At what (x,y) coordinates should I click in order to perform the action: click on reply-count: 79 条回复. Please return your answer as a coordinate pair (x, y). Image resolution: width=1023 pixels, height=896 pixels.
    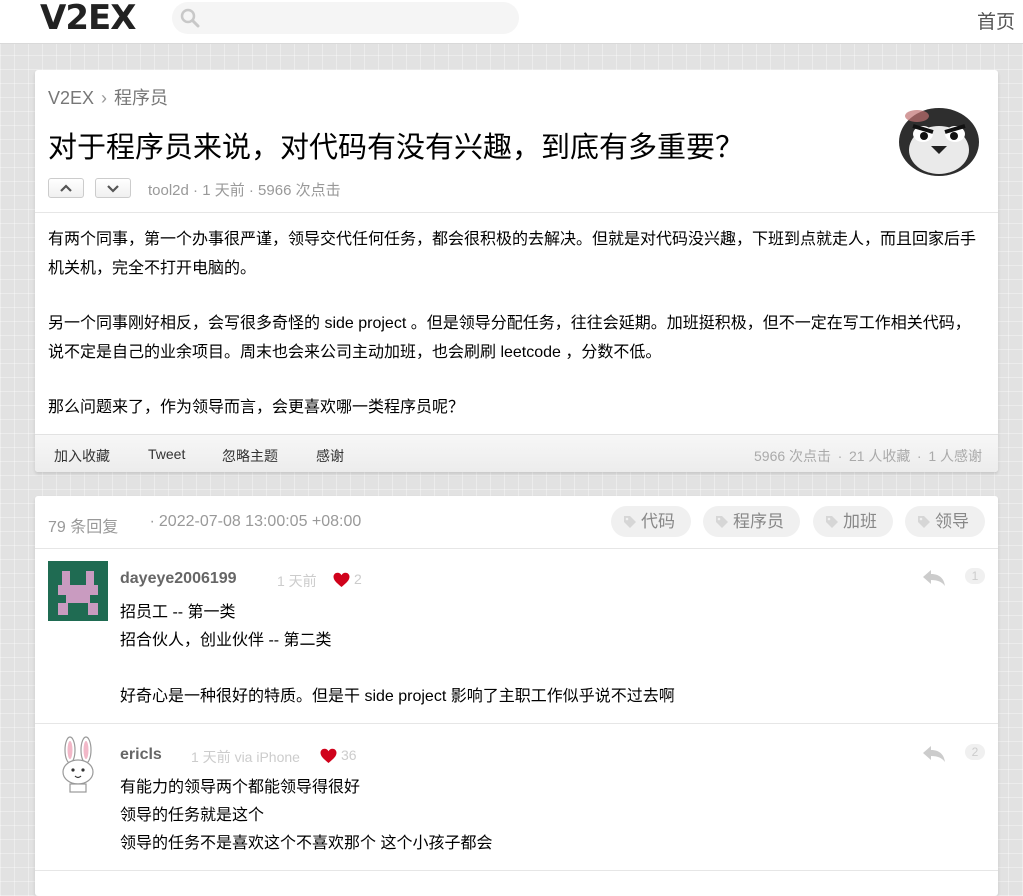
    Looking at the image, I should click on (83, 527).